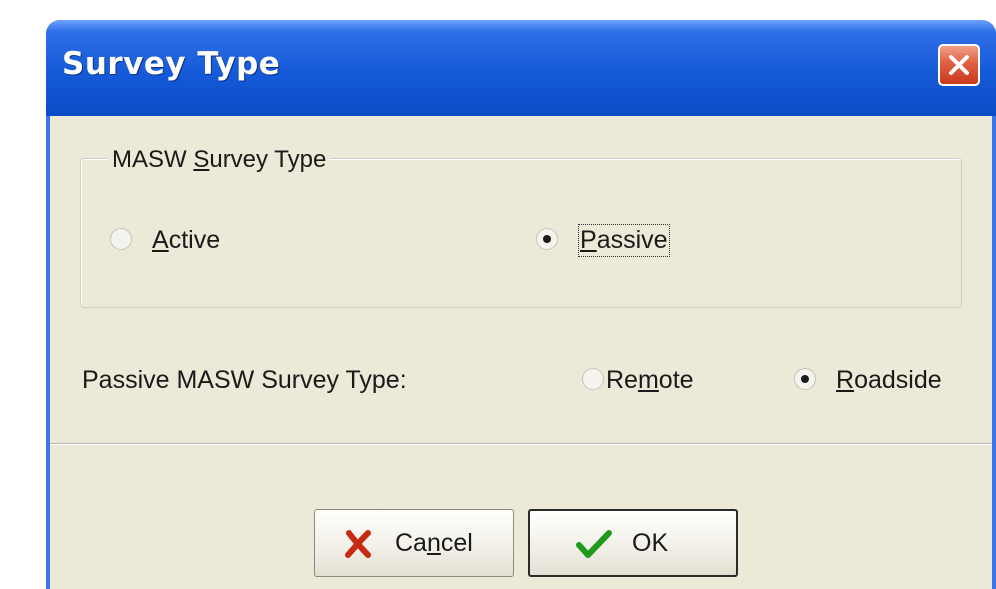 The height and width of the screenshot is (589, 996). I want to click on red-x-icon, so click(358, 544).